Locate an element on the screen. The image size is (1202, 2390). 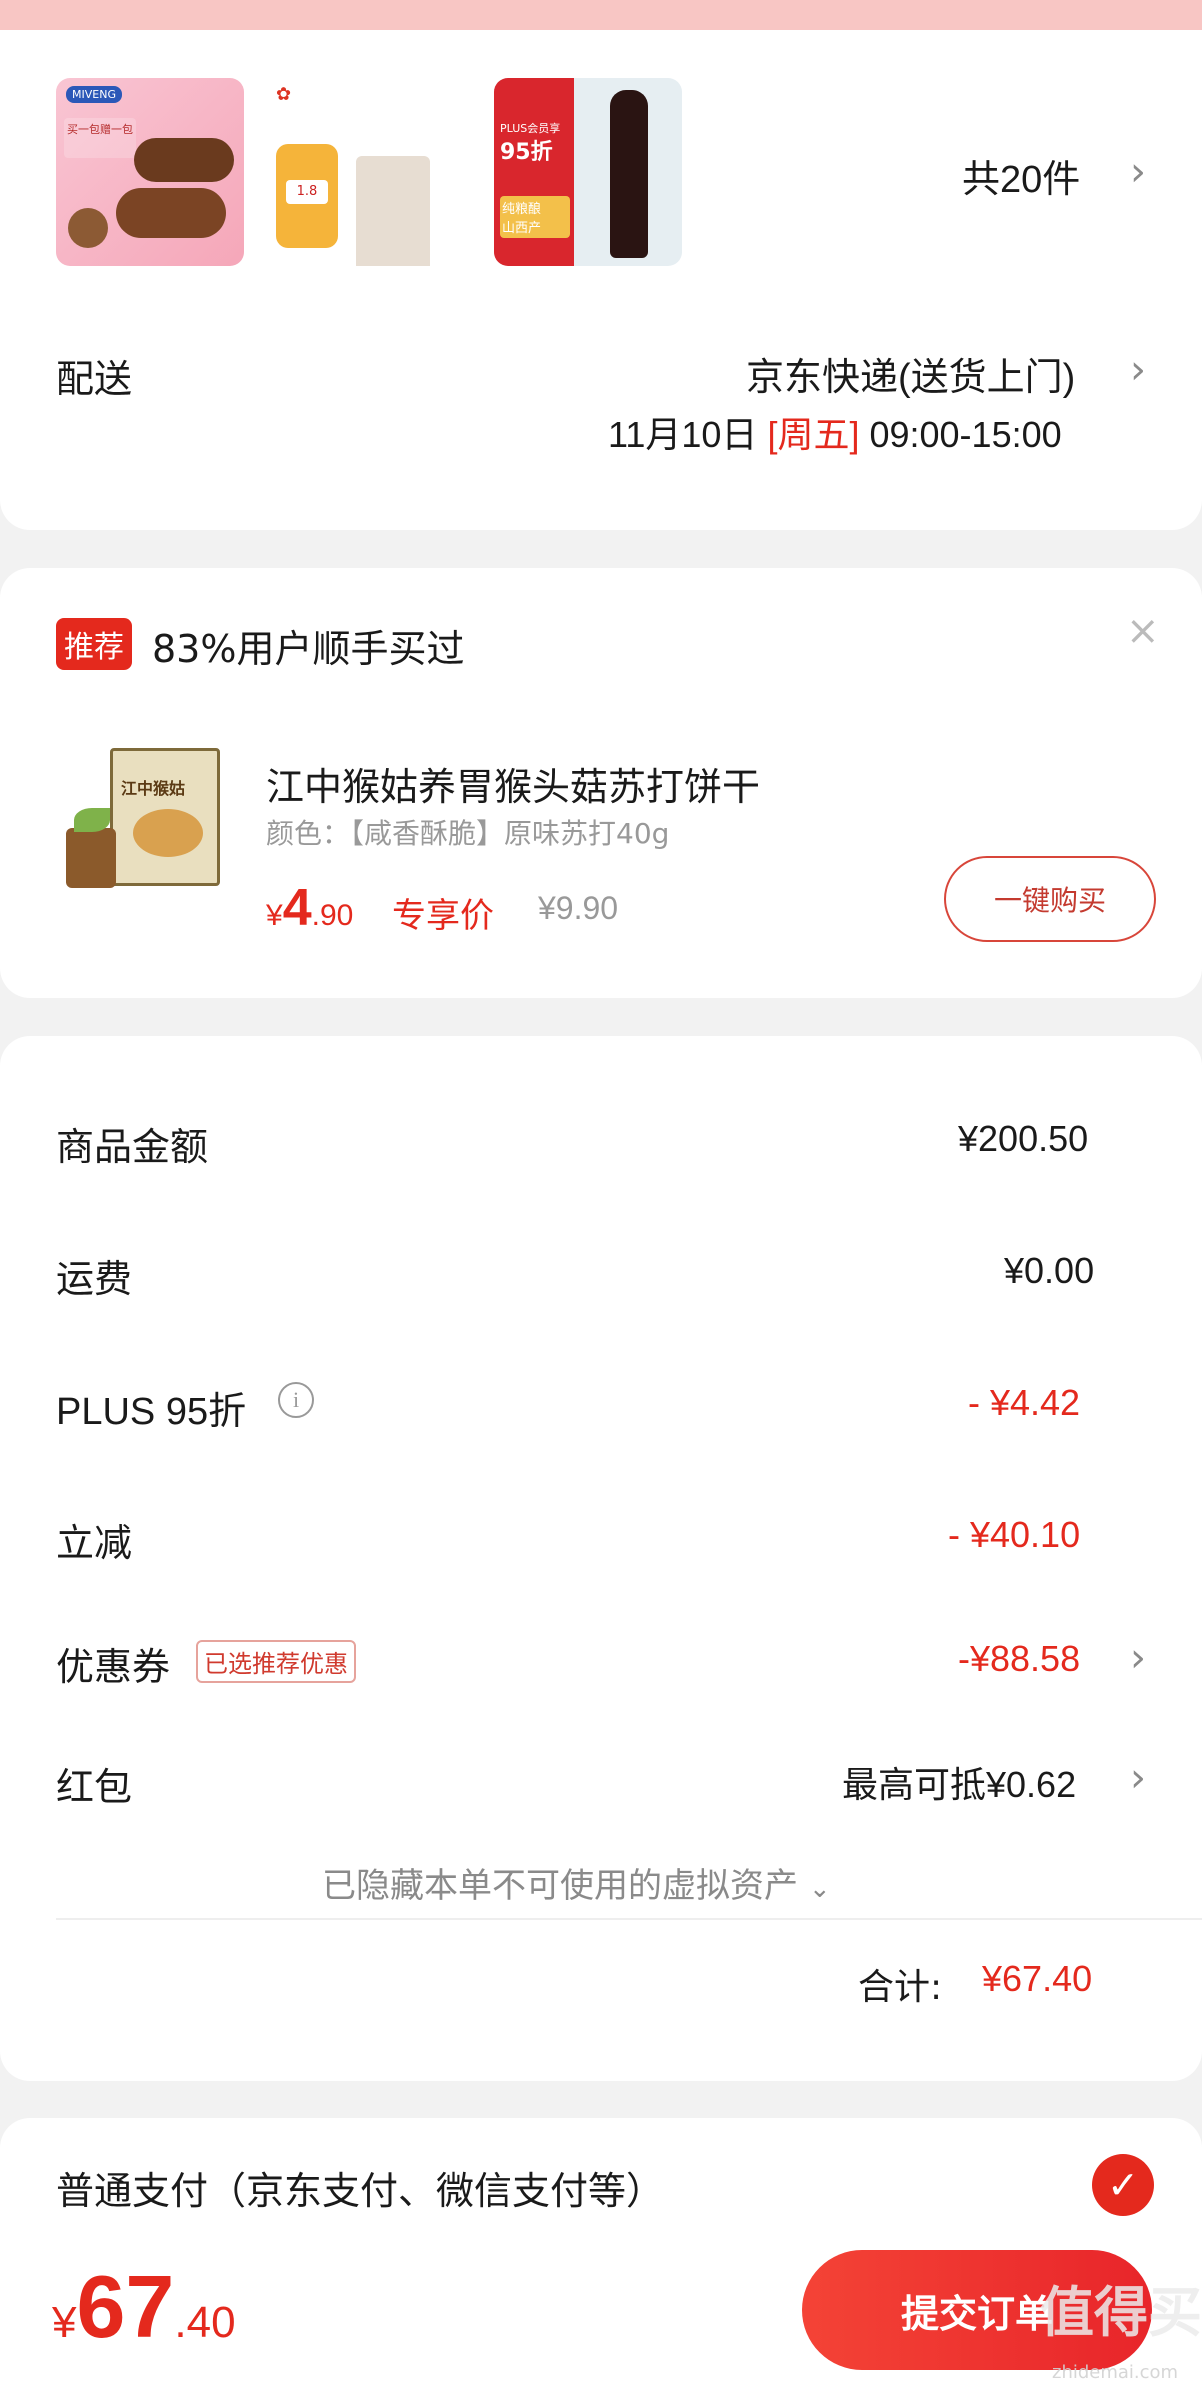
recommend-tag: 推荐 is located at coordinates (94, 644).